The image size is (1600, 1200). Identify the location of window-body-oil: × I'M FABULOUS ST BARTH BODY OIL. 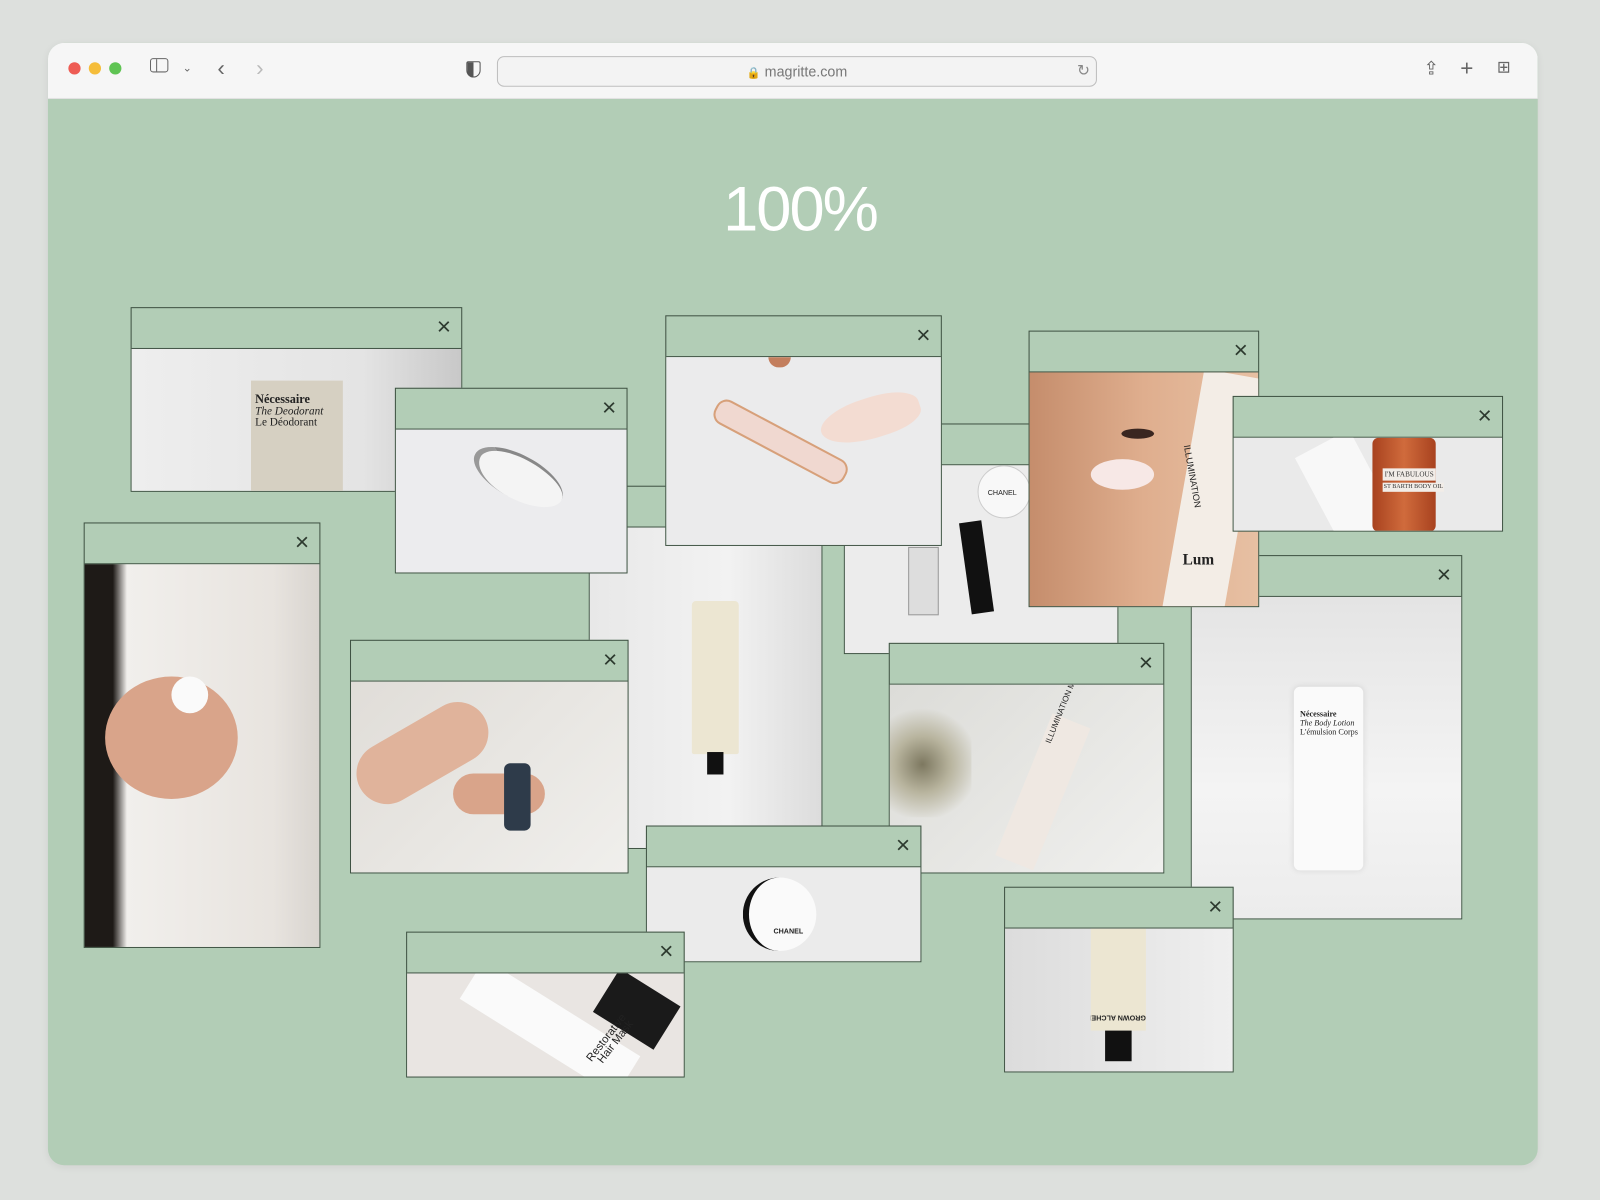
(1368, 463).